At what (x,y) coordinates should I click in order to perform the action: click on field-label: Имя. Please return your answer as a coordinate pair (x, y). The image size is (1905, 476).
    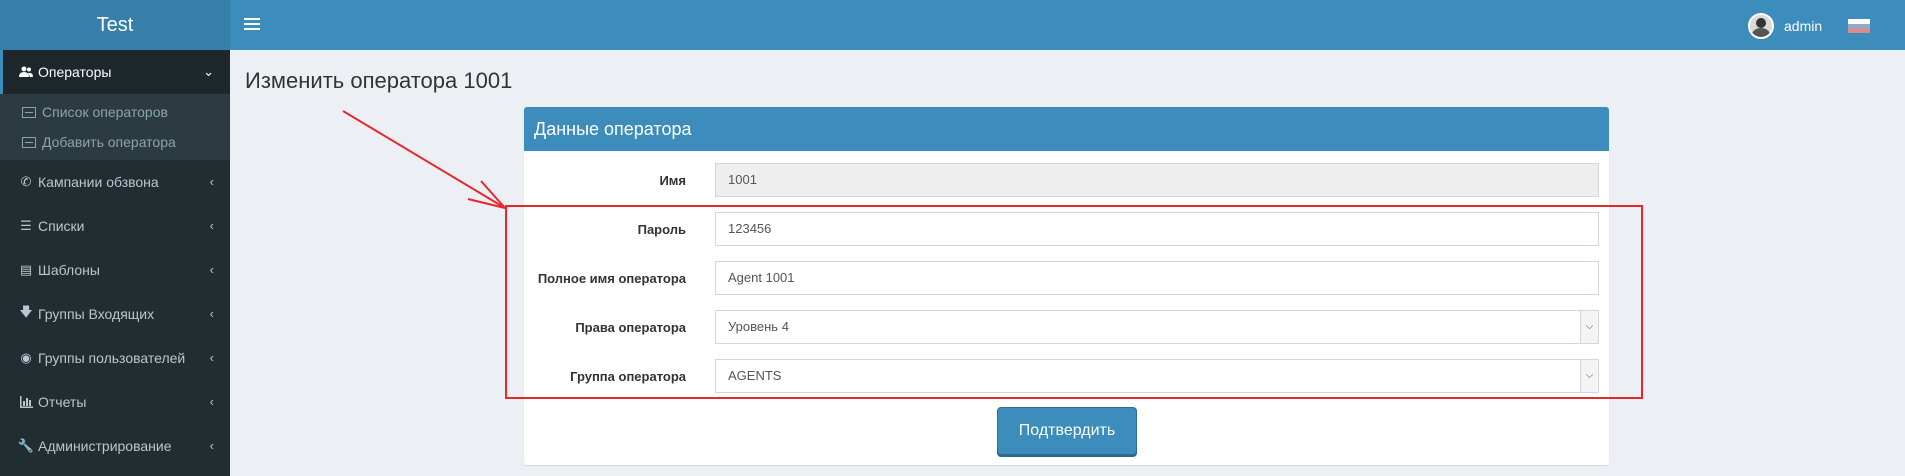
    Looking at the image, I should click on (672, 180).